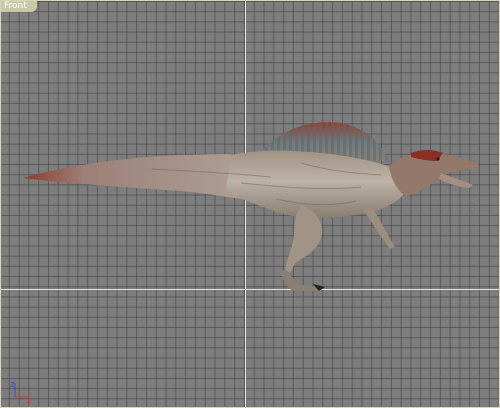  What do you see at coordinates (21, 392) in the screenshot?
I see `axis-gizmo: z x` at bounding box center [21, 392].